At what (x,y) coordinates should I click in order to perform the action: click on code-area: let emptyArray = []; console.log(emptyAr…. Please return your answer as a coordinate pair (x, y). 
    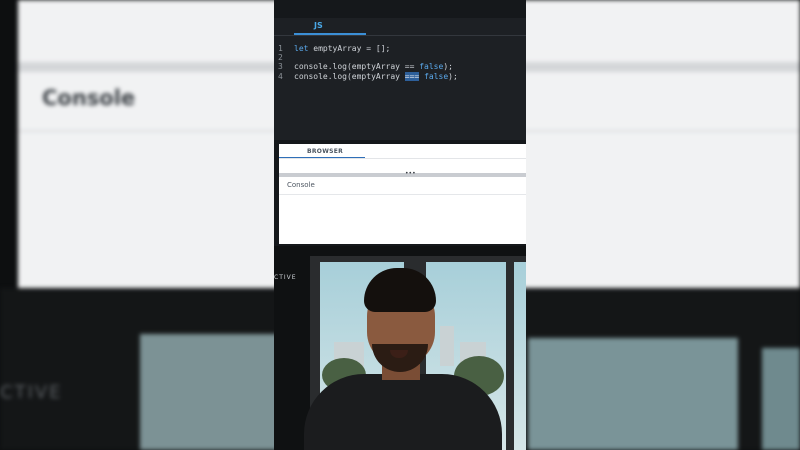
    Looking at the image, I should click on (376, 62).